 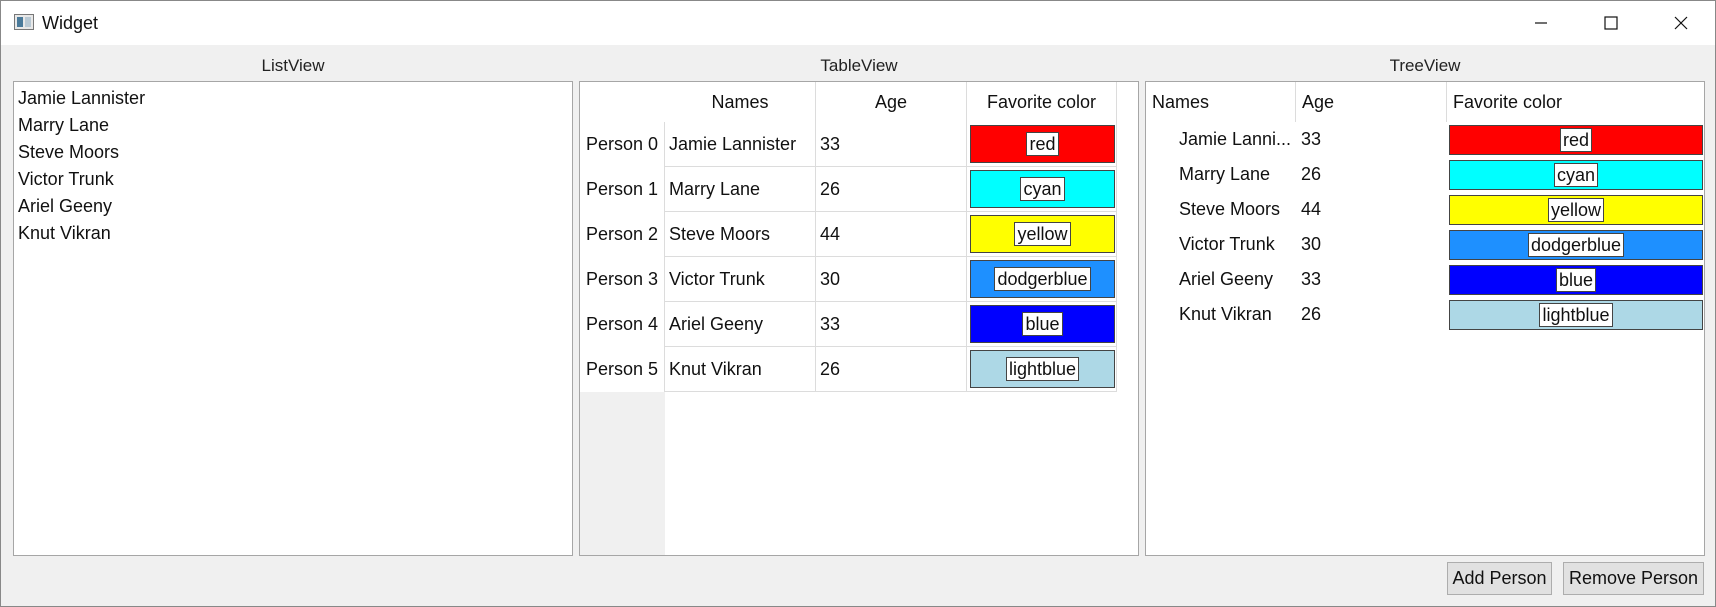 I want to click on table-cell-color: dodgerblue, so click(x=1042, y=279).